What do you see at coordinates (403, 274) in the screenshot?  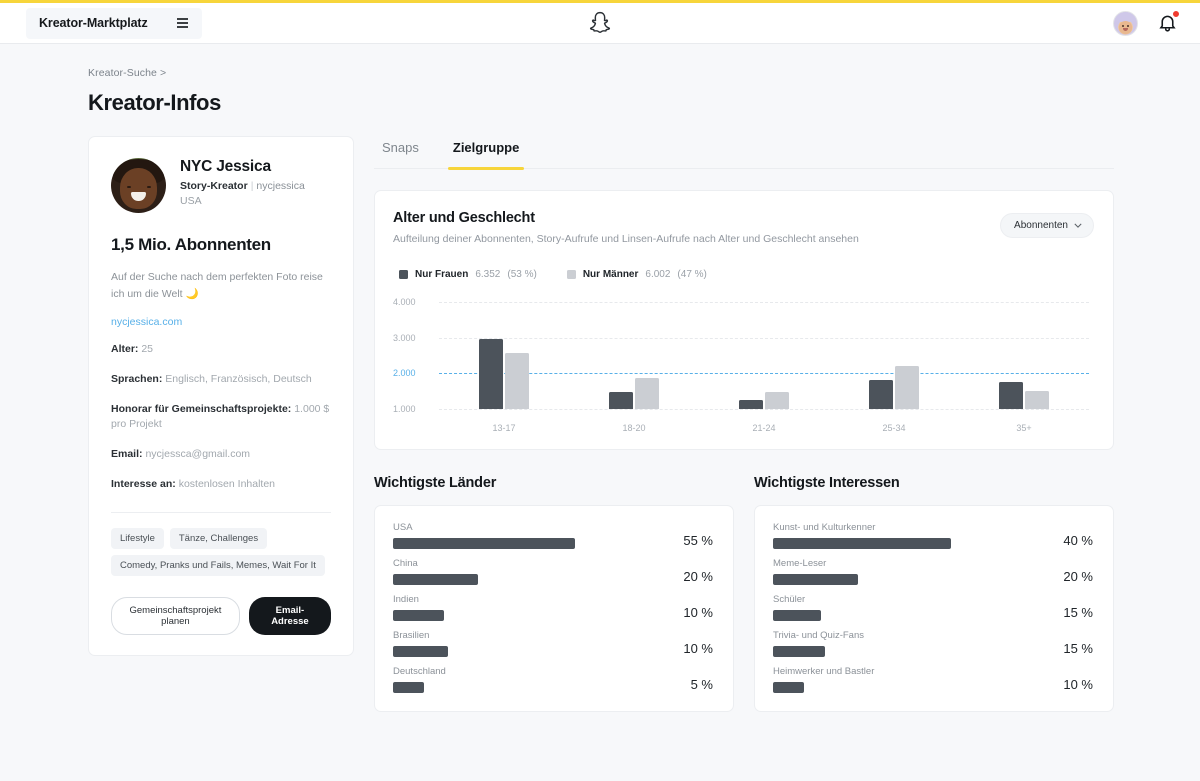 I see `legend-swatch-female` at bounding box center [403, 274].